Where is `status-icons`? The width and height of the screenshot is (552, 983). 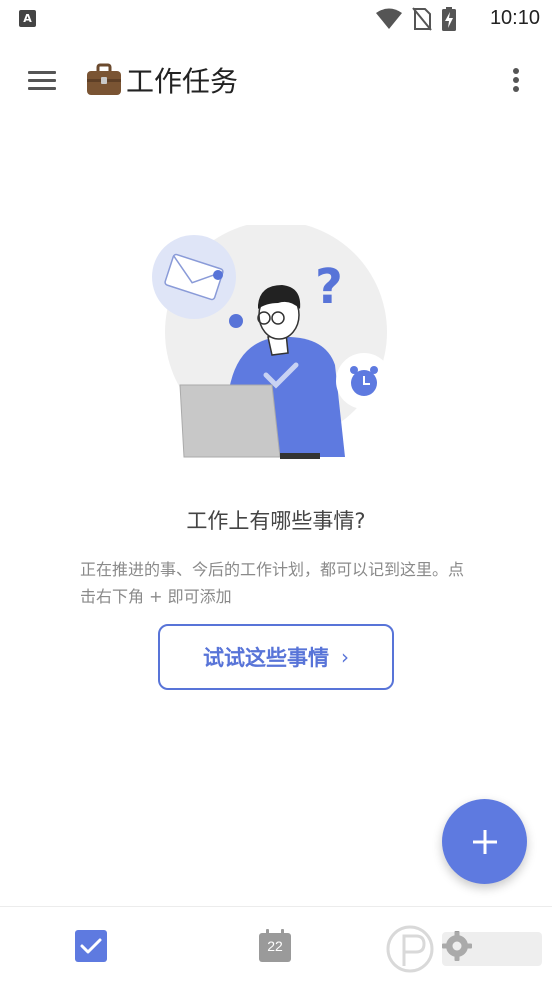
status-icons is located at coordinates (416, 19).